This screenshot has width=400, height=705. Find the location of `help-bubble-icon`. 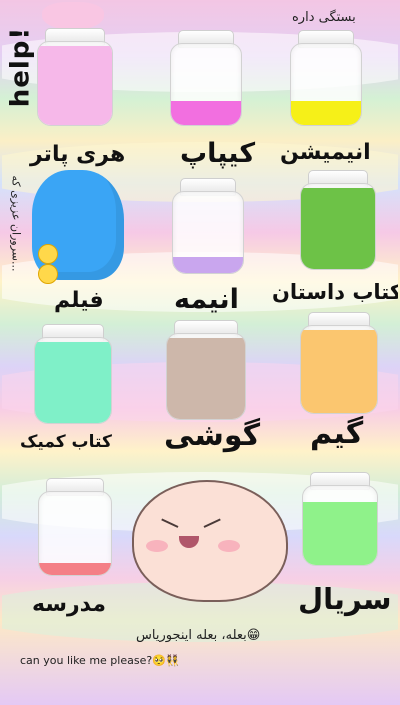

help-bubble-icon is located at coordinates (73, 16).